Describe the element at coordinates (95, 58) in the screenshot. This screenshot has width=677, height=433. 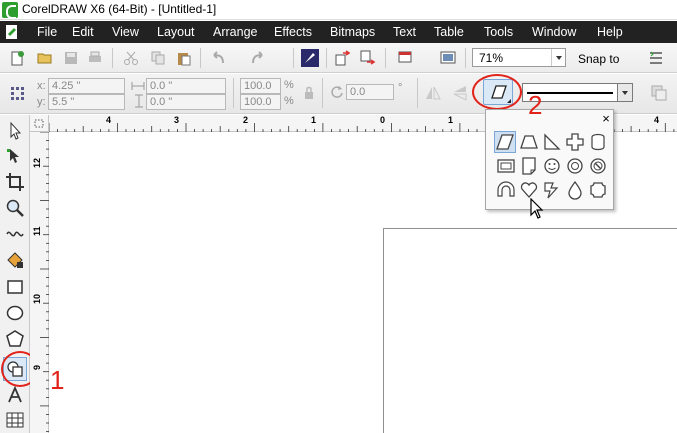
I see `print-icon` at that location.